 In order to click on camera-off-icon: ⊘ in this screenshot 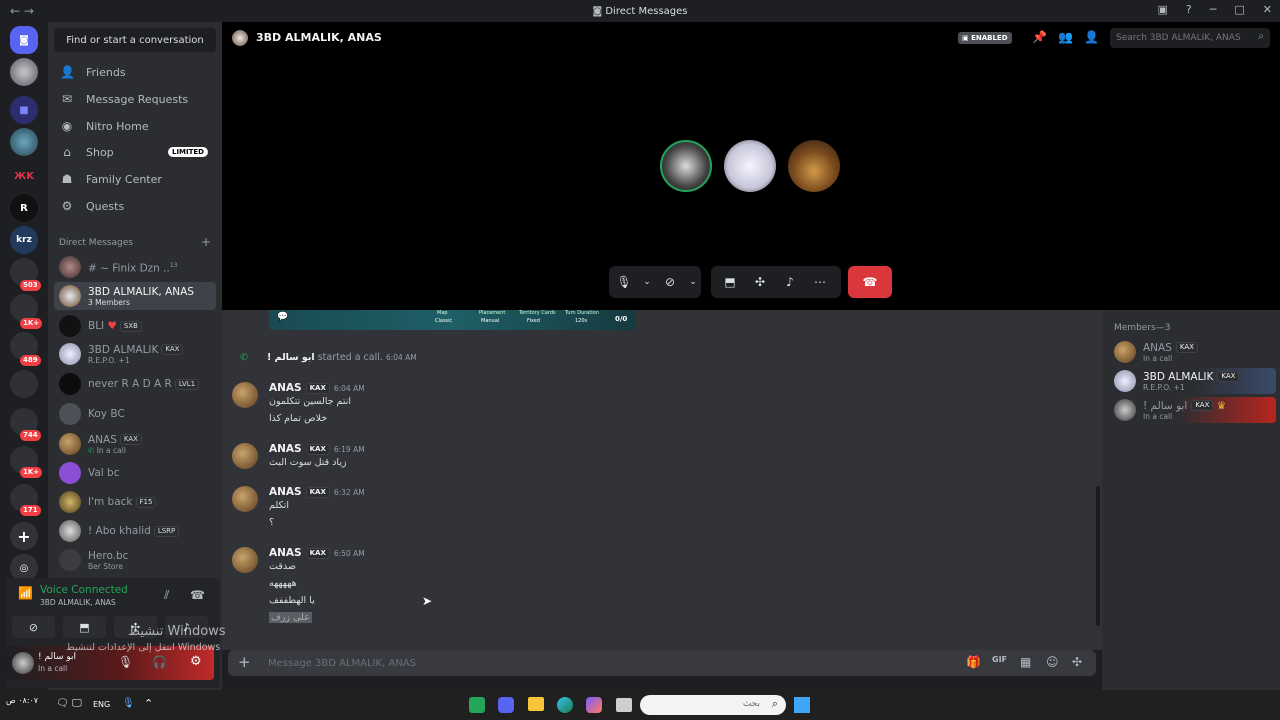, I will do `click(670, 282)`.